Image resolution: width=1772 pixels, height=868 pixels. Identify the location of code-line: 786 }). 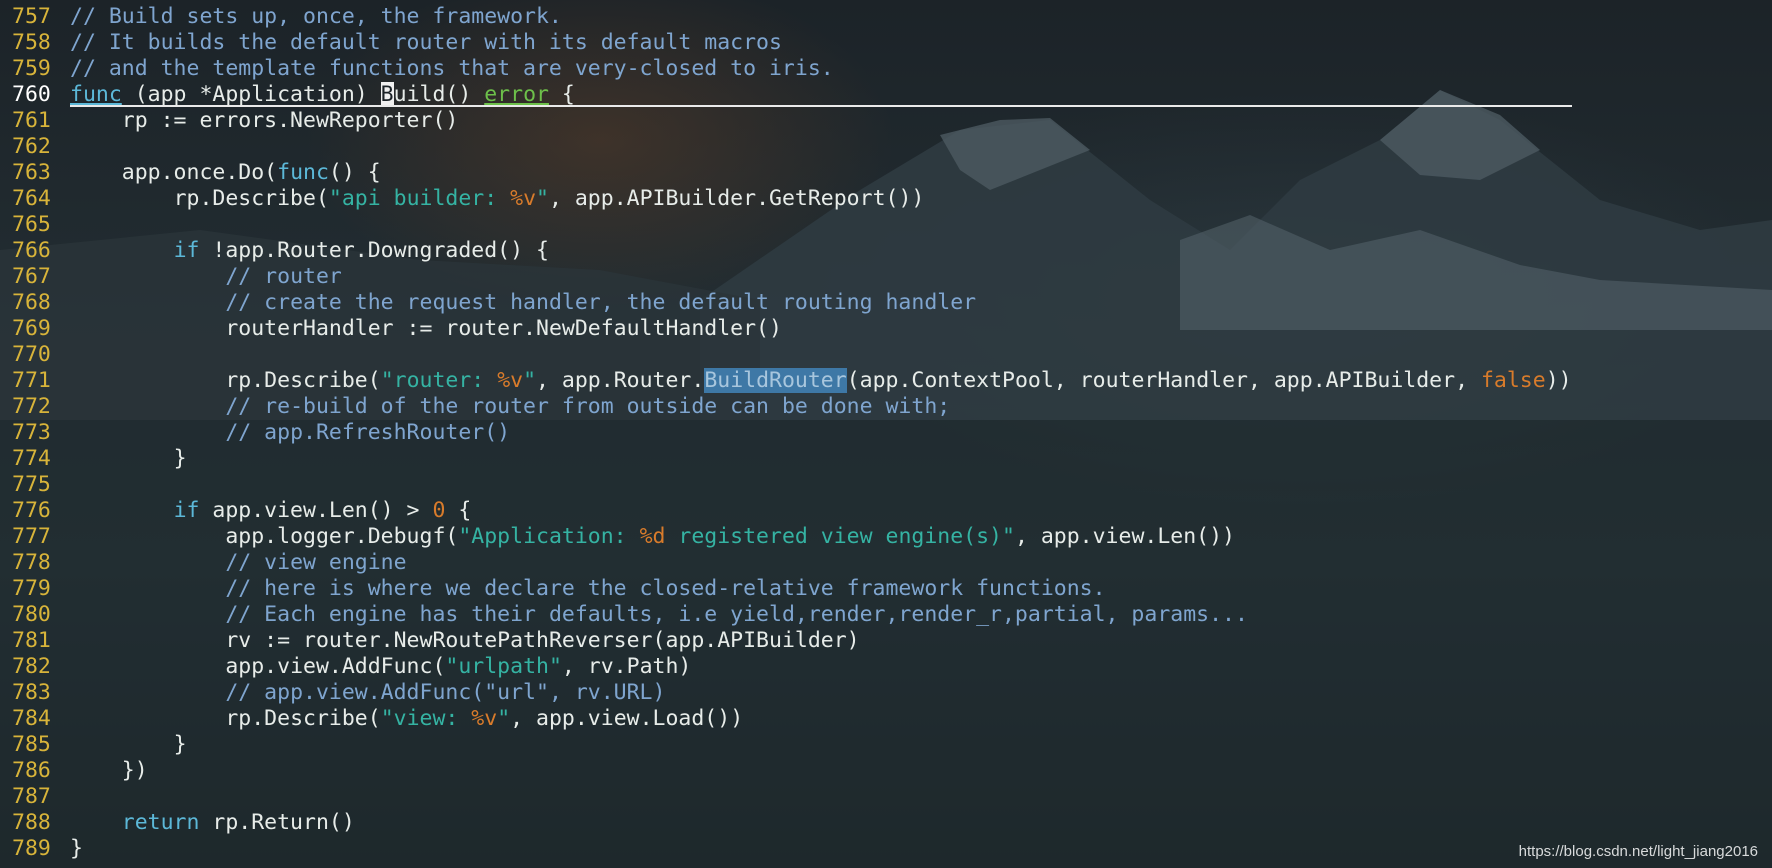
(786, 771).